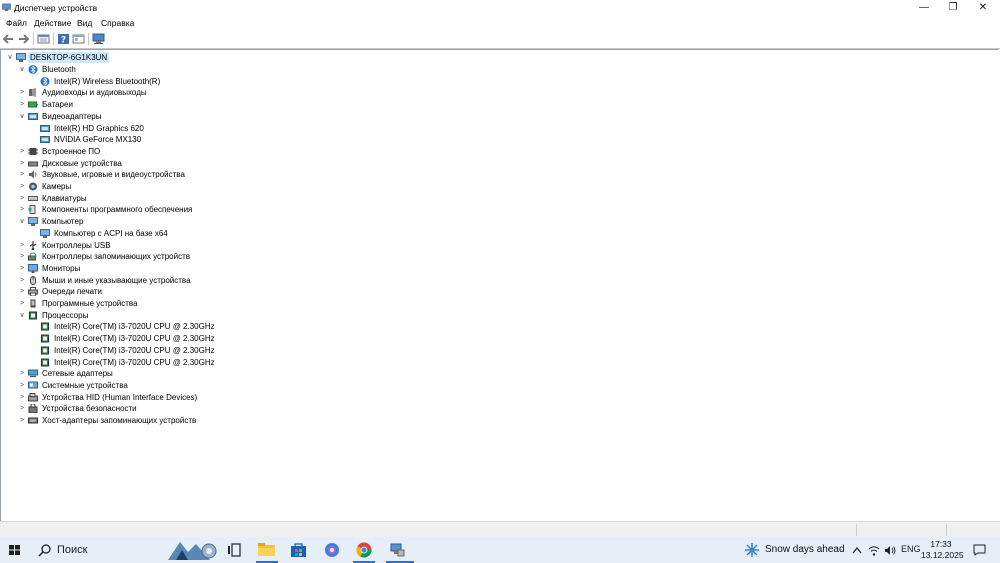  Describe the element at coordinates (874, 550) in the screenshot. I see `wifi-icon` at that location.